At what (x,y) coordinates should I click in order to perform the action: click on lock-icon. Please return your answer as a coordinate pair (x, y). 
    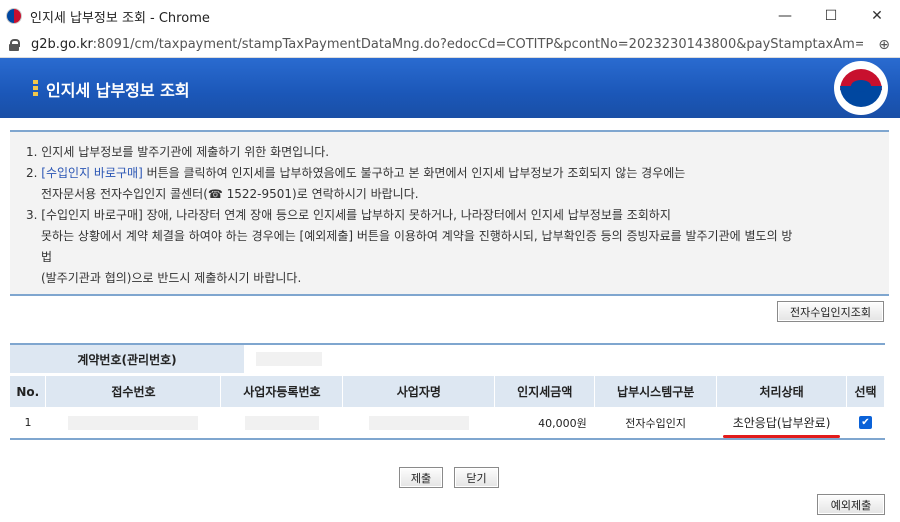
    Looking at the image, I should click on (14, 44).